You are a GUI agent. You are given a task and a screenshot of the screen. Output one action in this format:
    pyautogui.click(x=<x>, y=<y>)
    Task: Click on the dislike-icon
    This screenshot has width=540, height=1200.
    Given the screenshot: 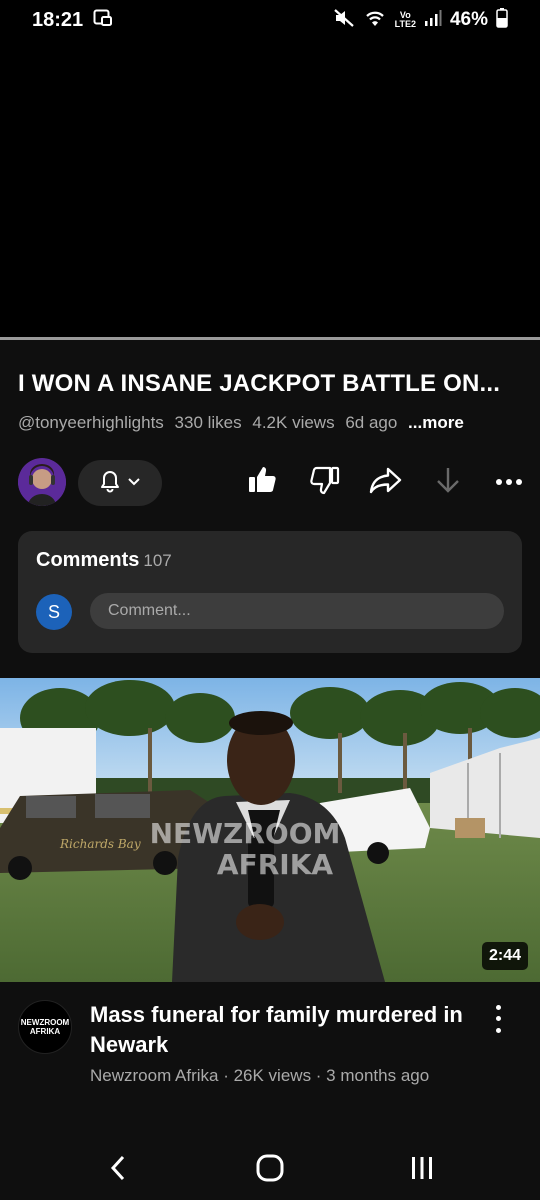 What is the action you would take?
    pyautogui.click(x=325, y=482)
    